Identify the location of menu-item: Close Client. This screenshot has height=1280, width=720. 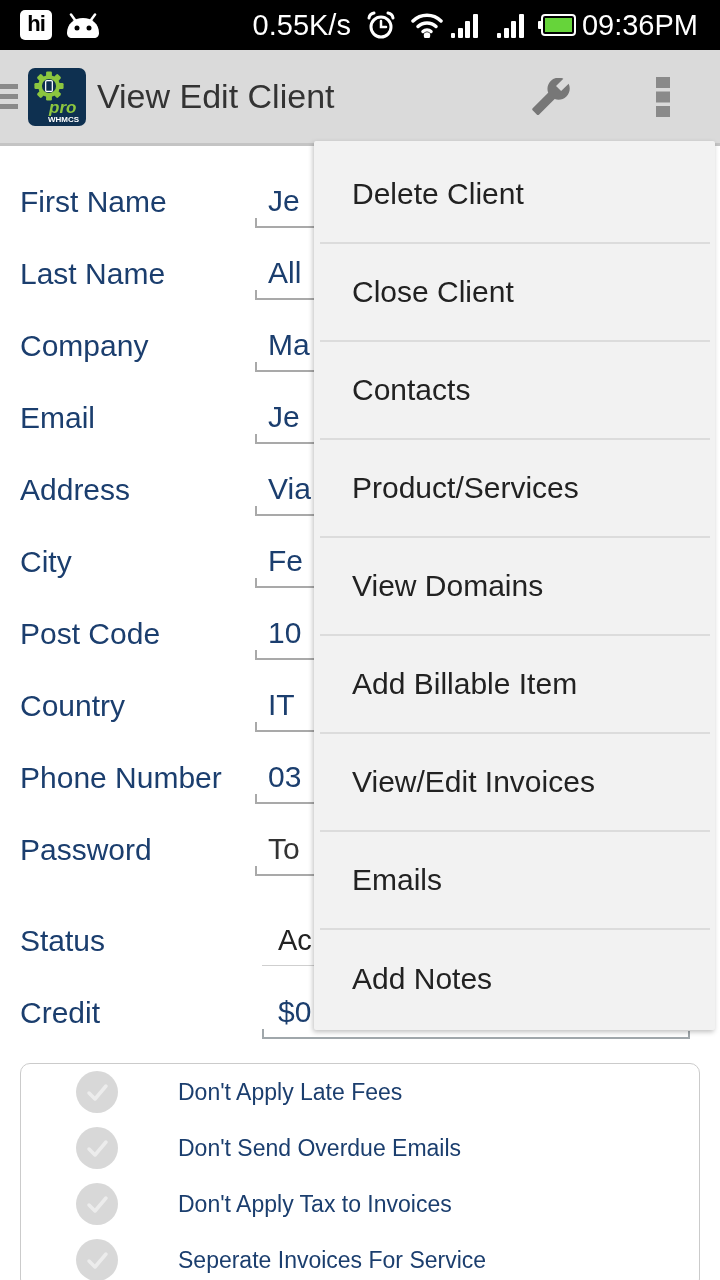
(515, 293).